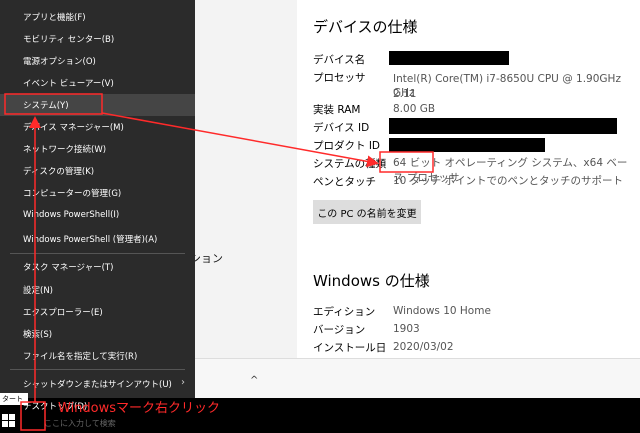 The height and width of the screenshot is (433, 640). I want to click on menu-item-label: タスク マネージャー(T), so click(68, 268).